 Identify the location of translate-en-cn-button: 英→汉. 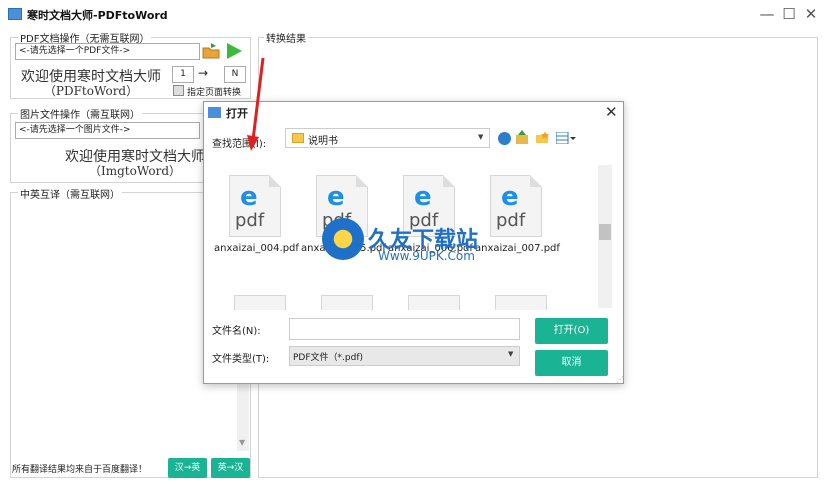
(230, 468).